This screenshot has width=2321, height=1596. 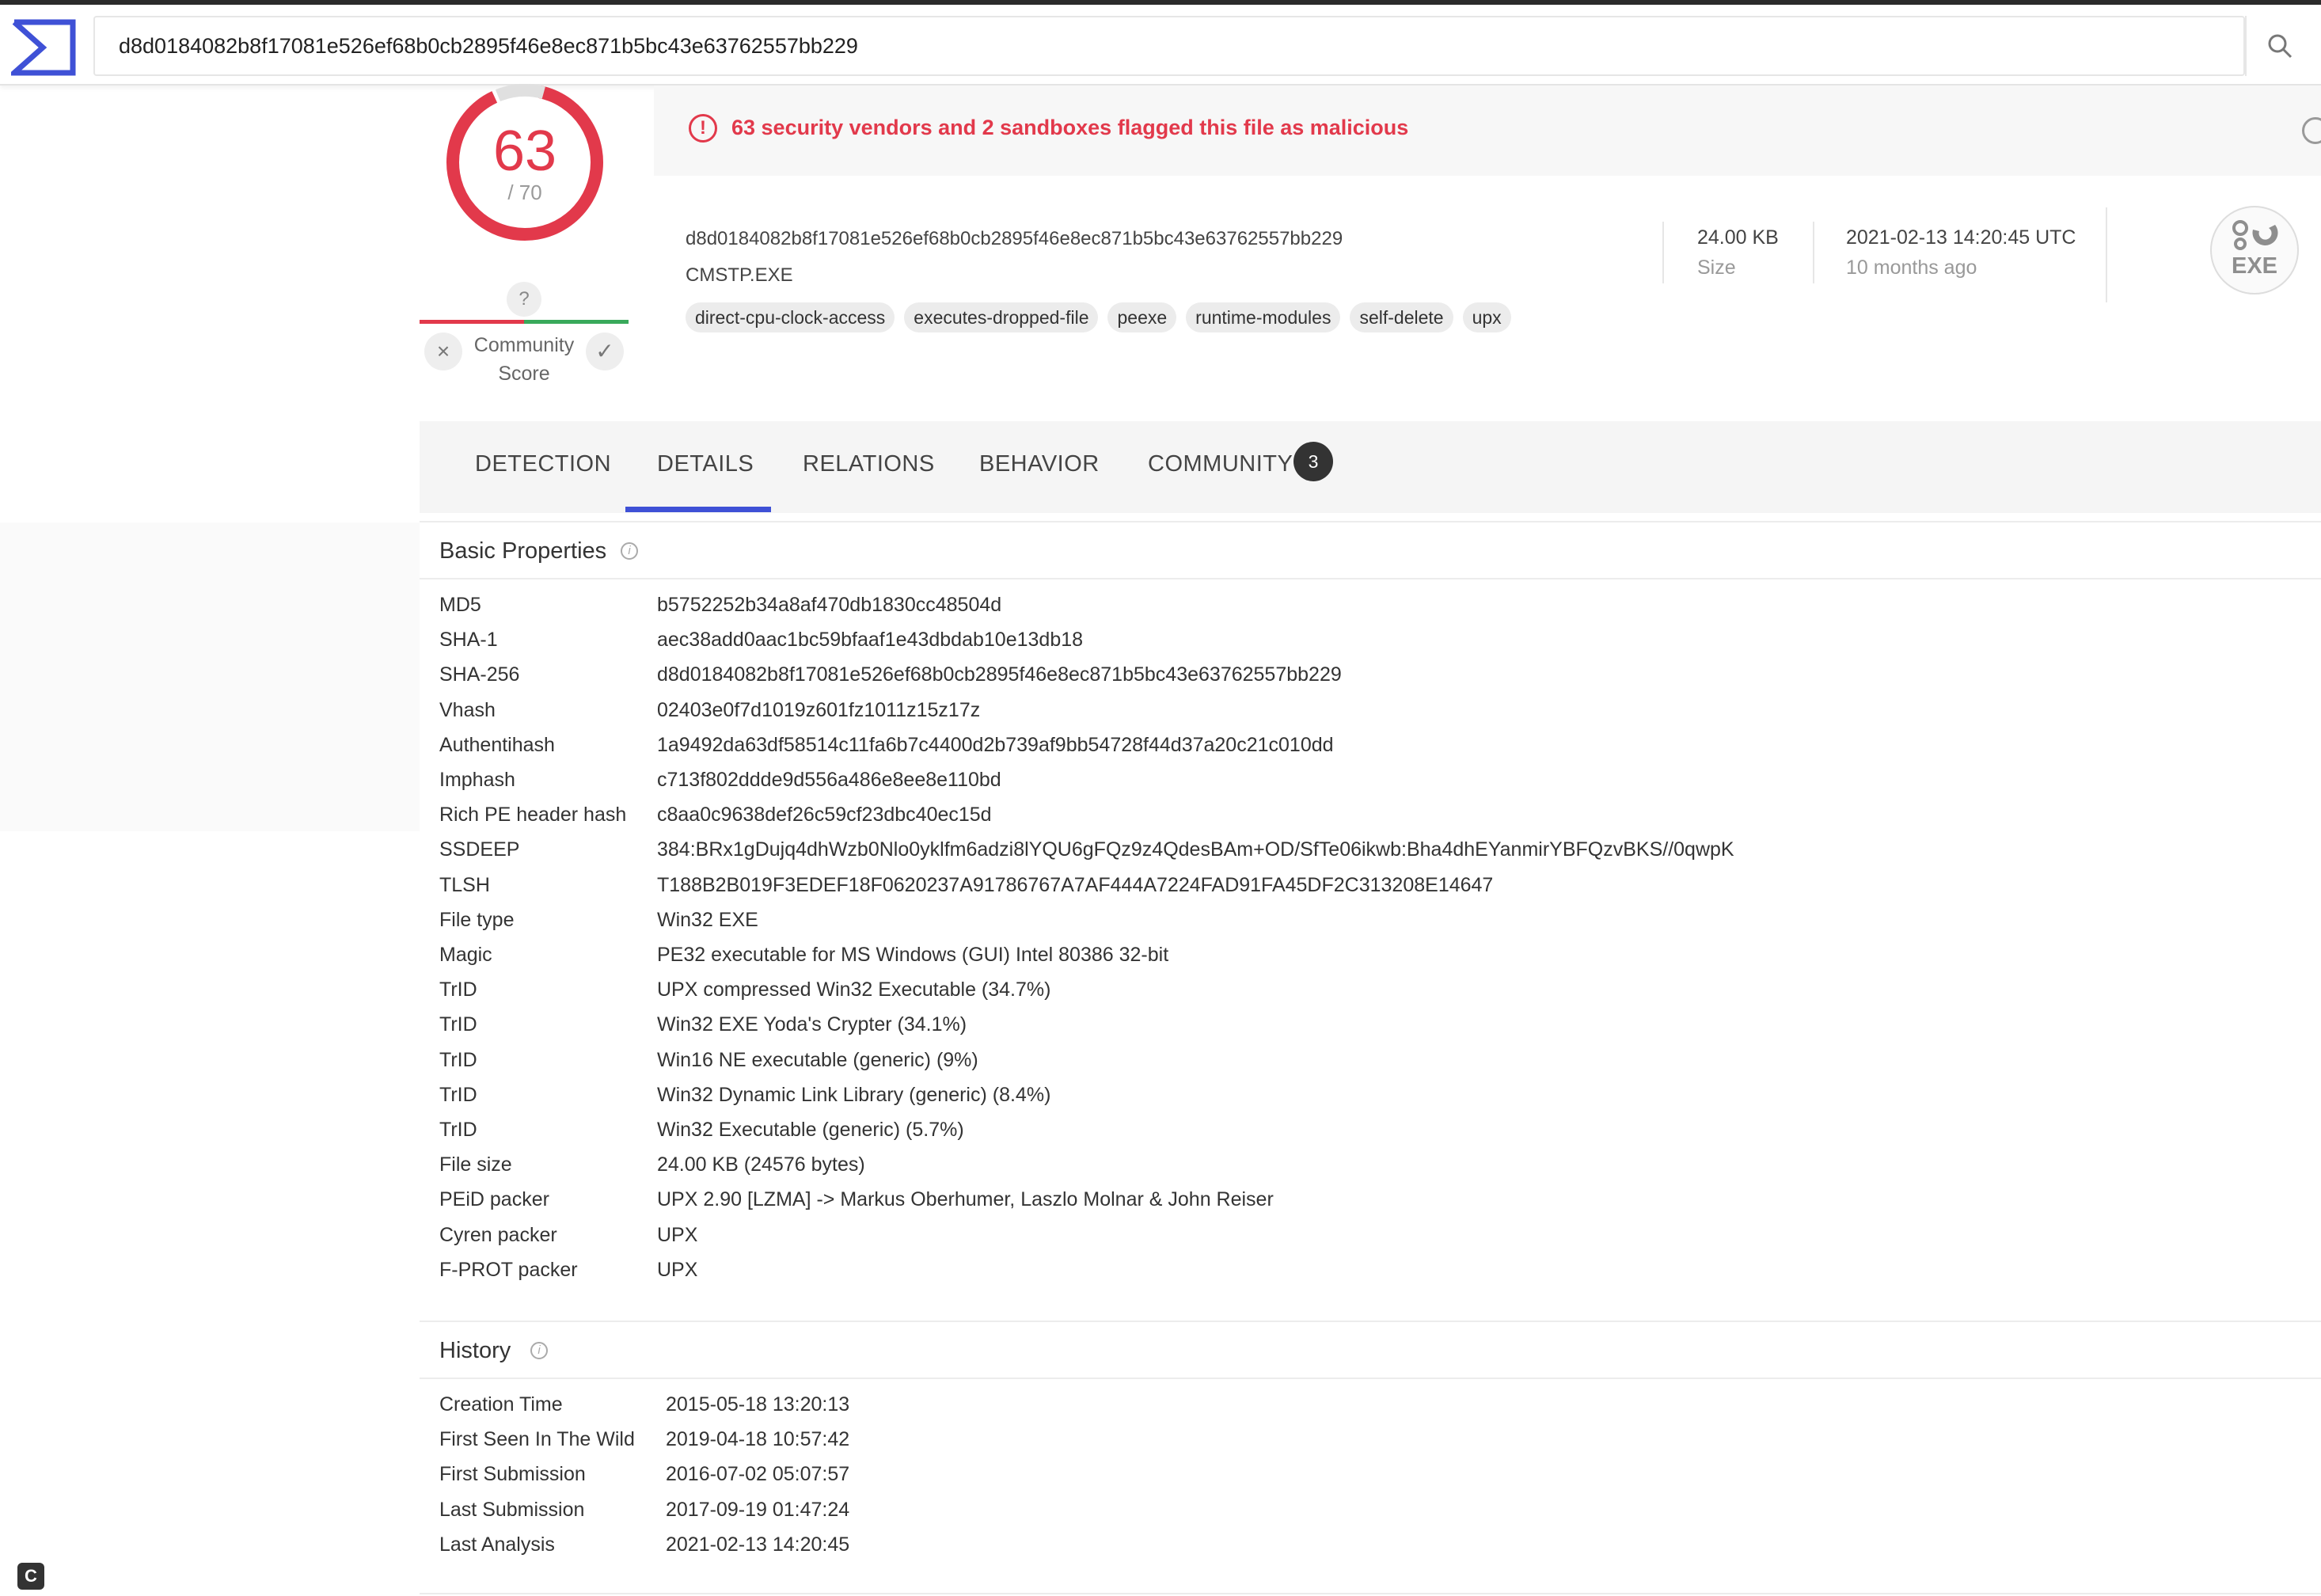 I want to click on property-value: aec38add0aac1bc59bfaaf1e43dbdab10e13db18, so click(x=870, y=640).